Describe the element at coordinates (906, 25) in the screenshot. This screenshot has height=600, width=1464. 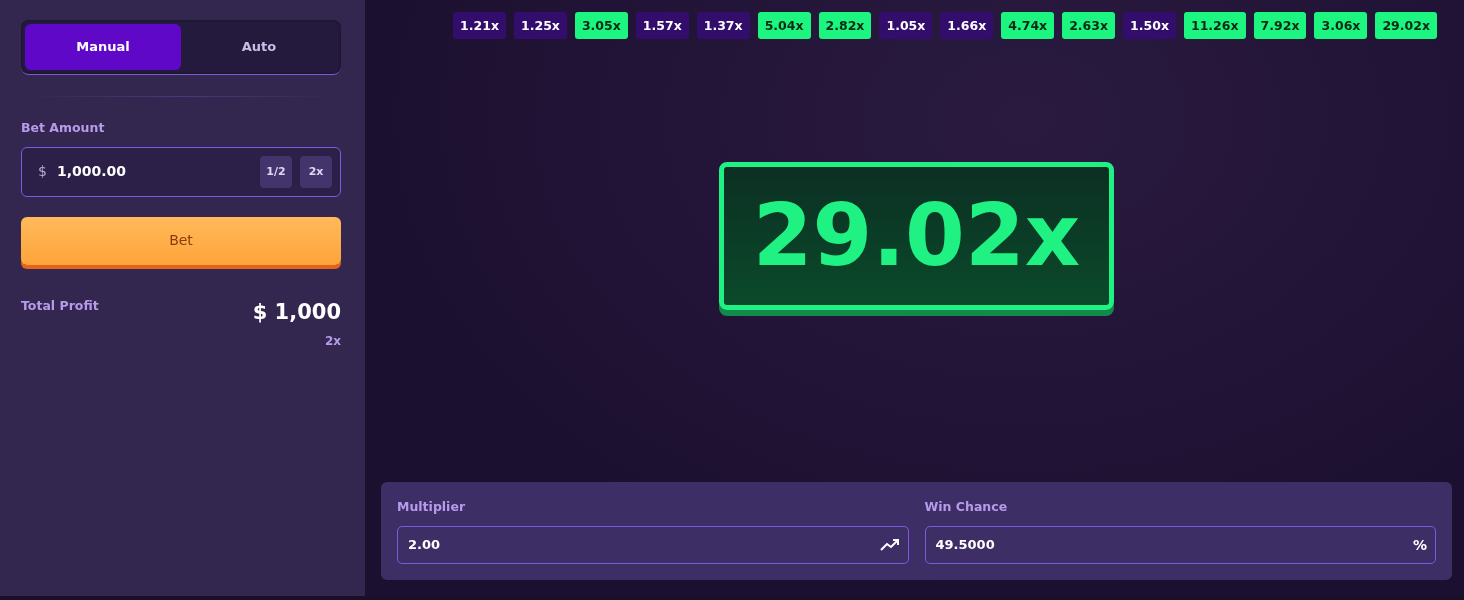
I see `history-chip: 1.05x` at that location.